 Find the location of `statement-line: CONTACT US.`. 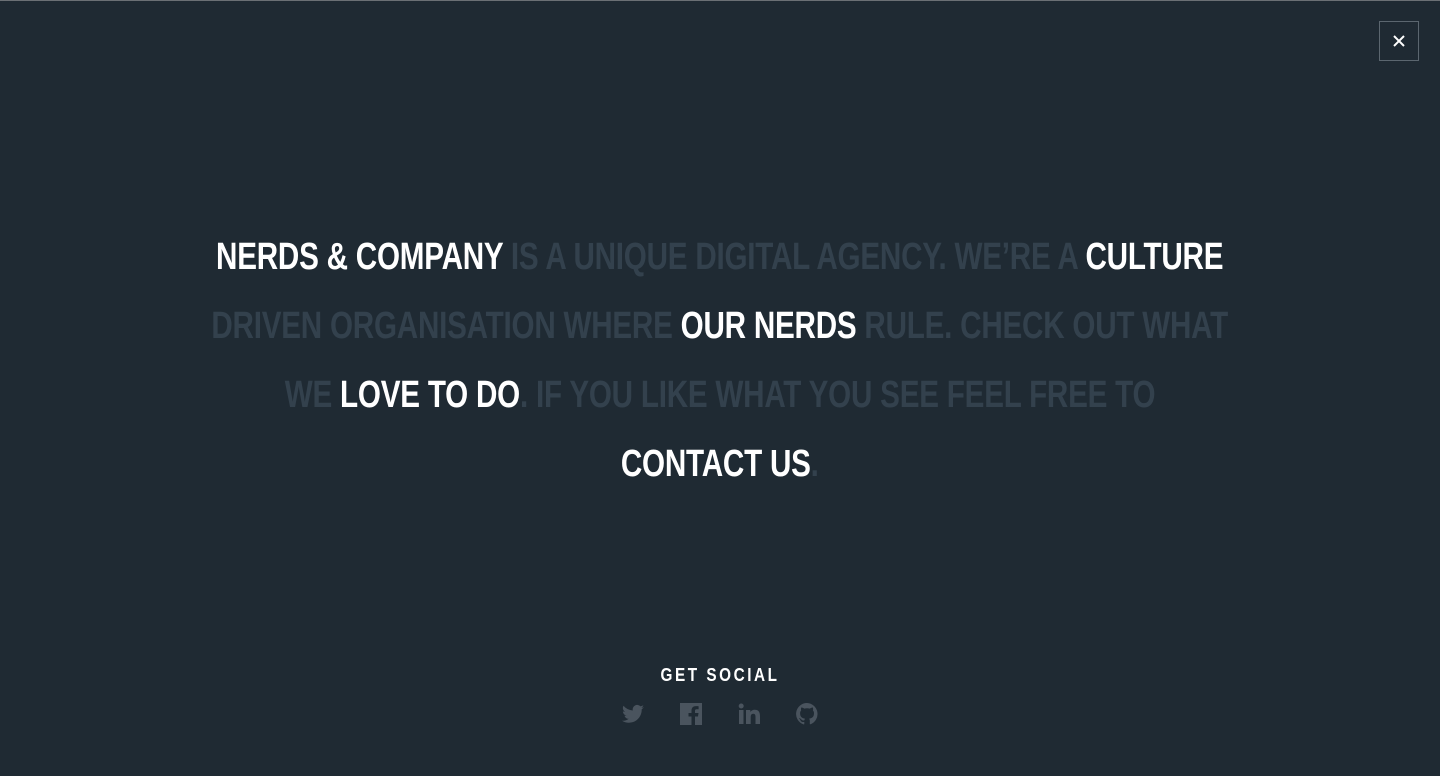

statement-line: CONTACT US. is located at coordinates (720, 464).